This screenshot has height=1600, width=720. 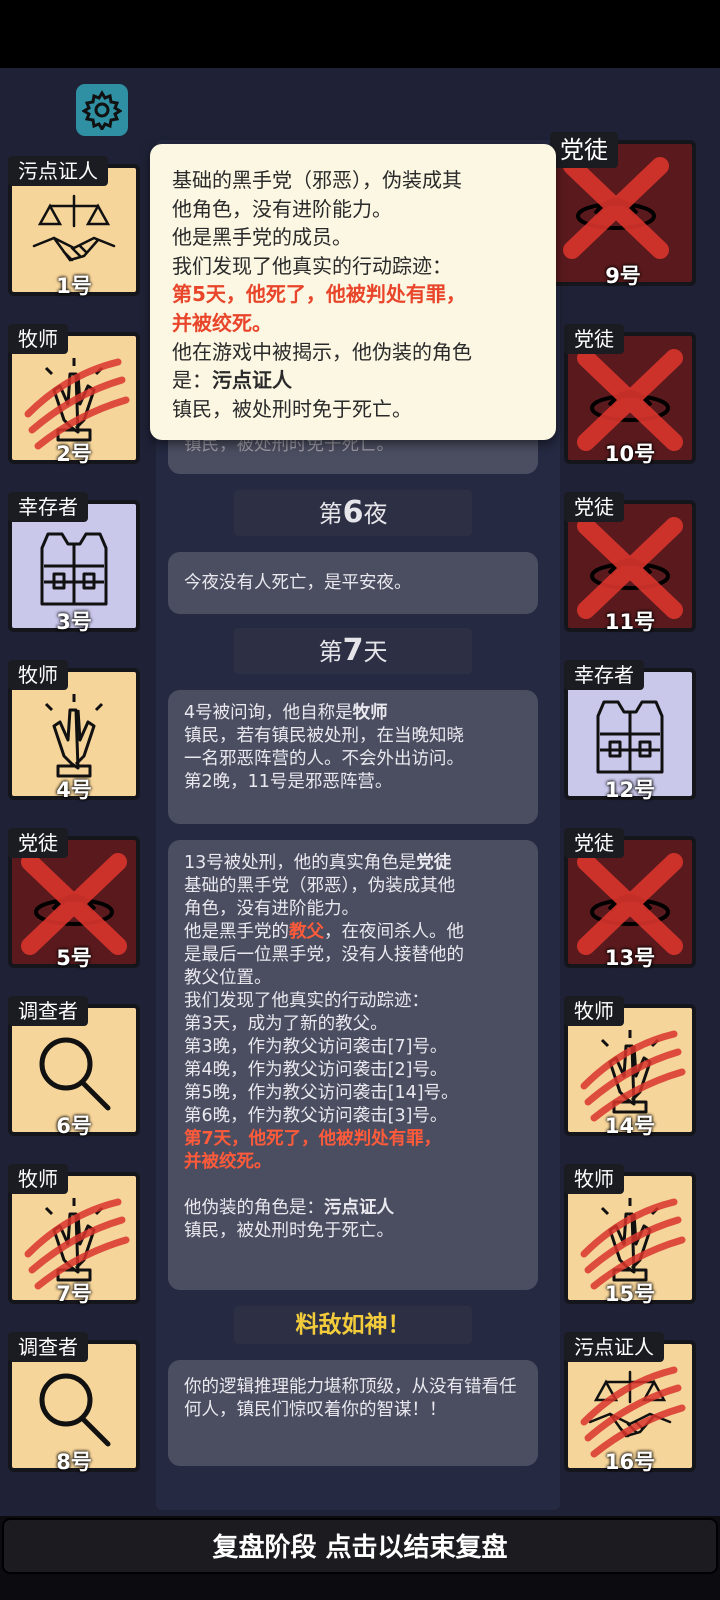 I want to click on popup-line: 第5天，他死了，他被判处有罪，, so click(x=319, y=294).